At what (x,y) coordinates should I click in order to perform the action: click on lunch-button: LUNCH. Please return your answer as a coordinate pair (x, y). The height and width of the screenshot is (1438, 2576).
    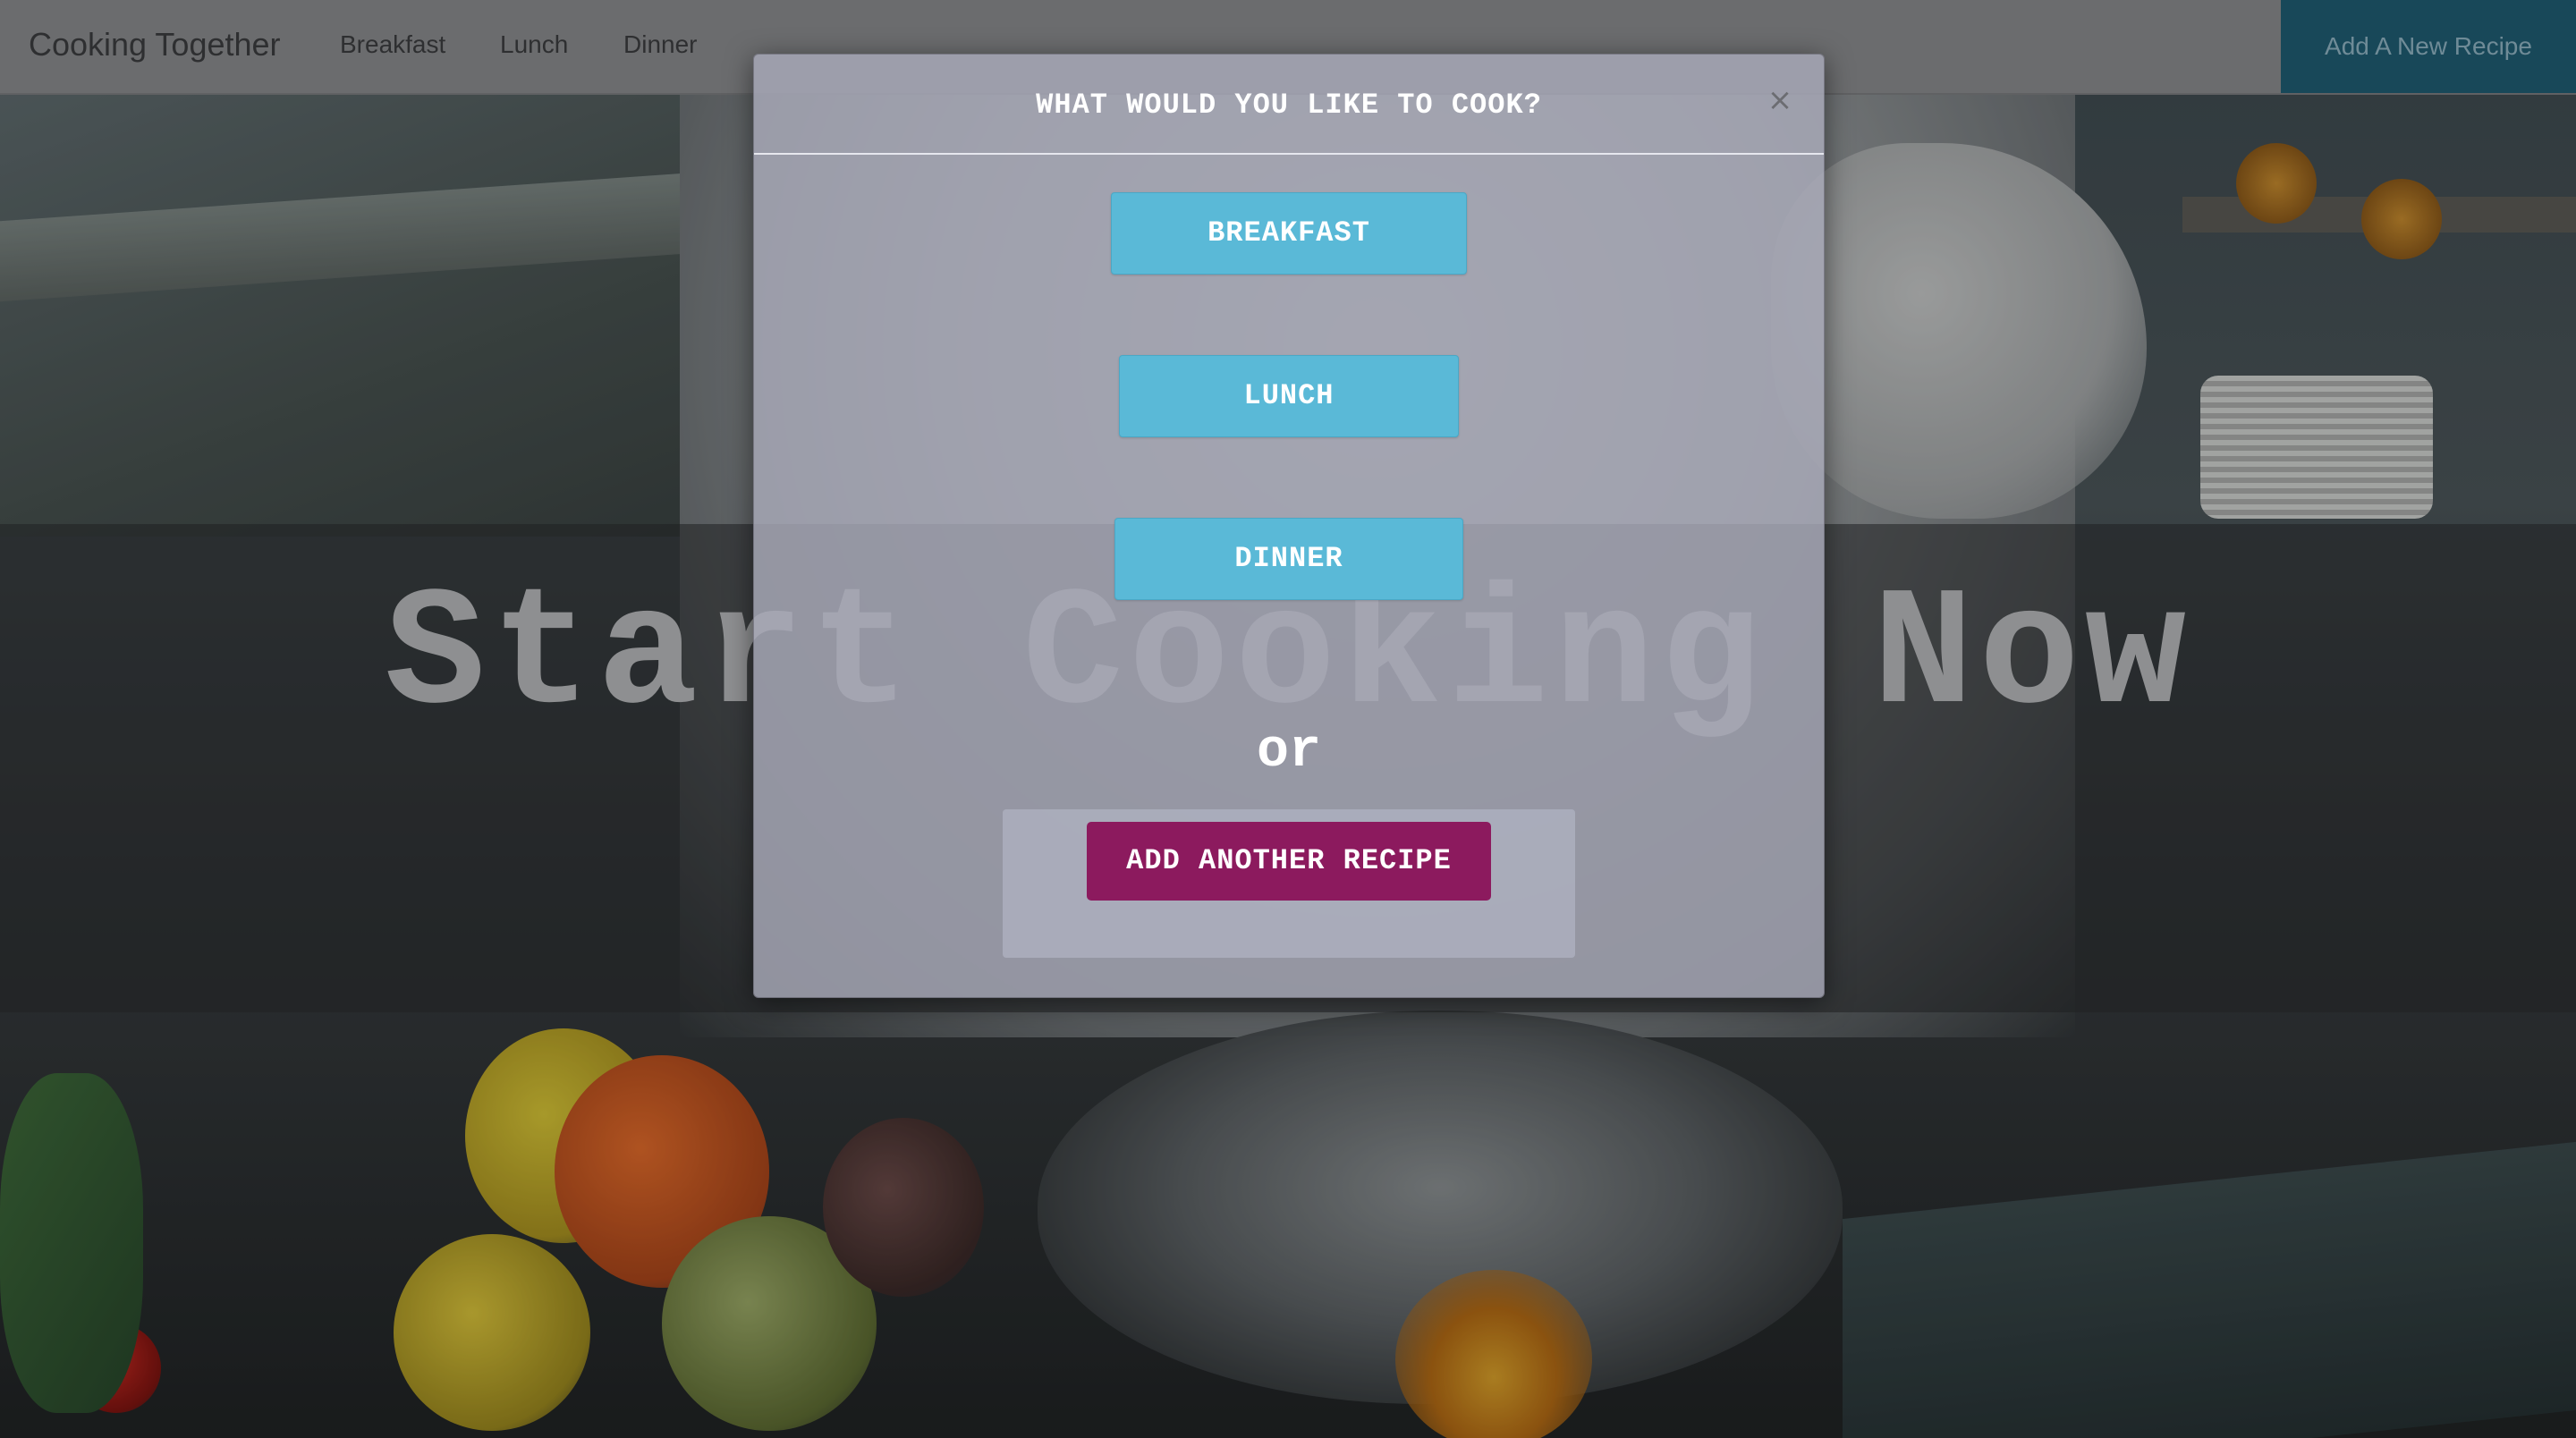
    Looking at the image, I should click on (1289, 396).